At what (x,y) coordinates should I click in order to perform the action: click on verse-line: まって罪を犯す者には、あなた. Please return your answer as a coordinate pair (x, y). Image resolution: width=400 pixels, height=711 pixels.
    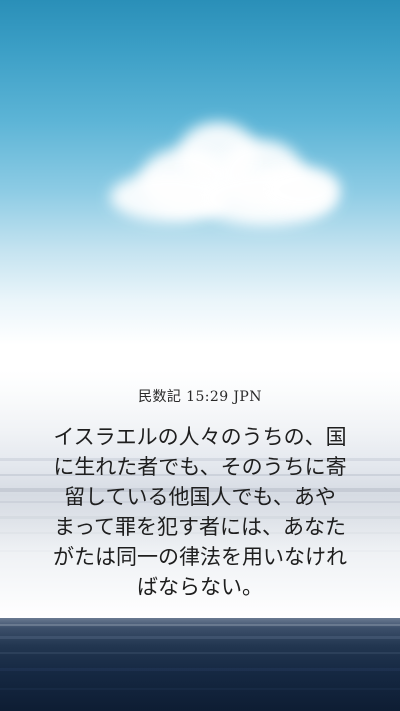
    Looking at the image, I should click on (200, 527).